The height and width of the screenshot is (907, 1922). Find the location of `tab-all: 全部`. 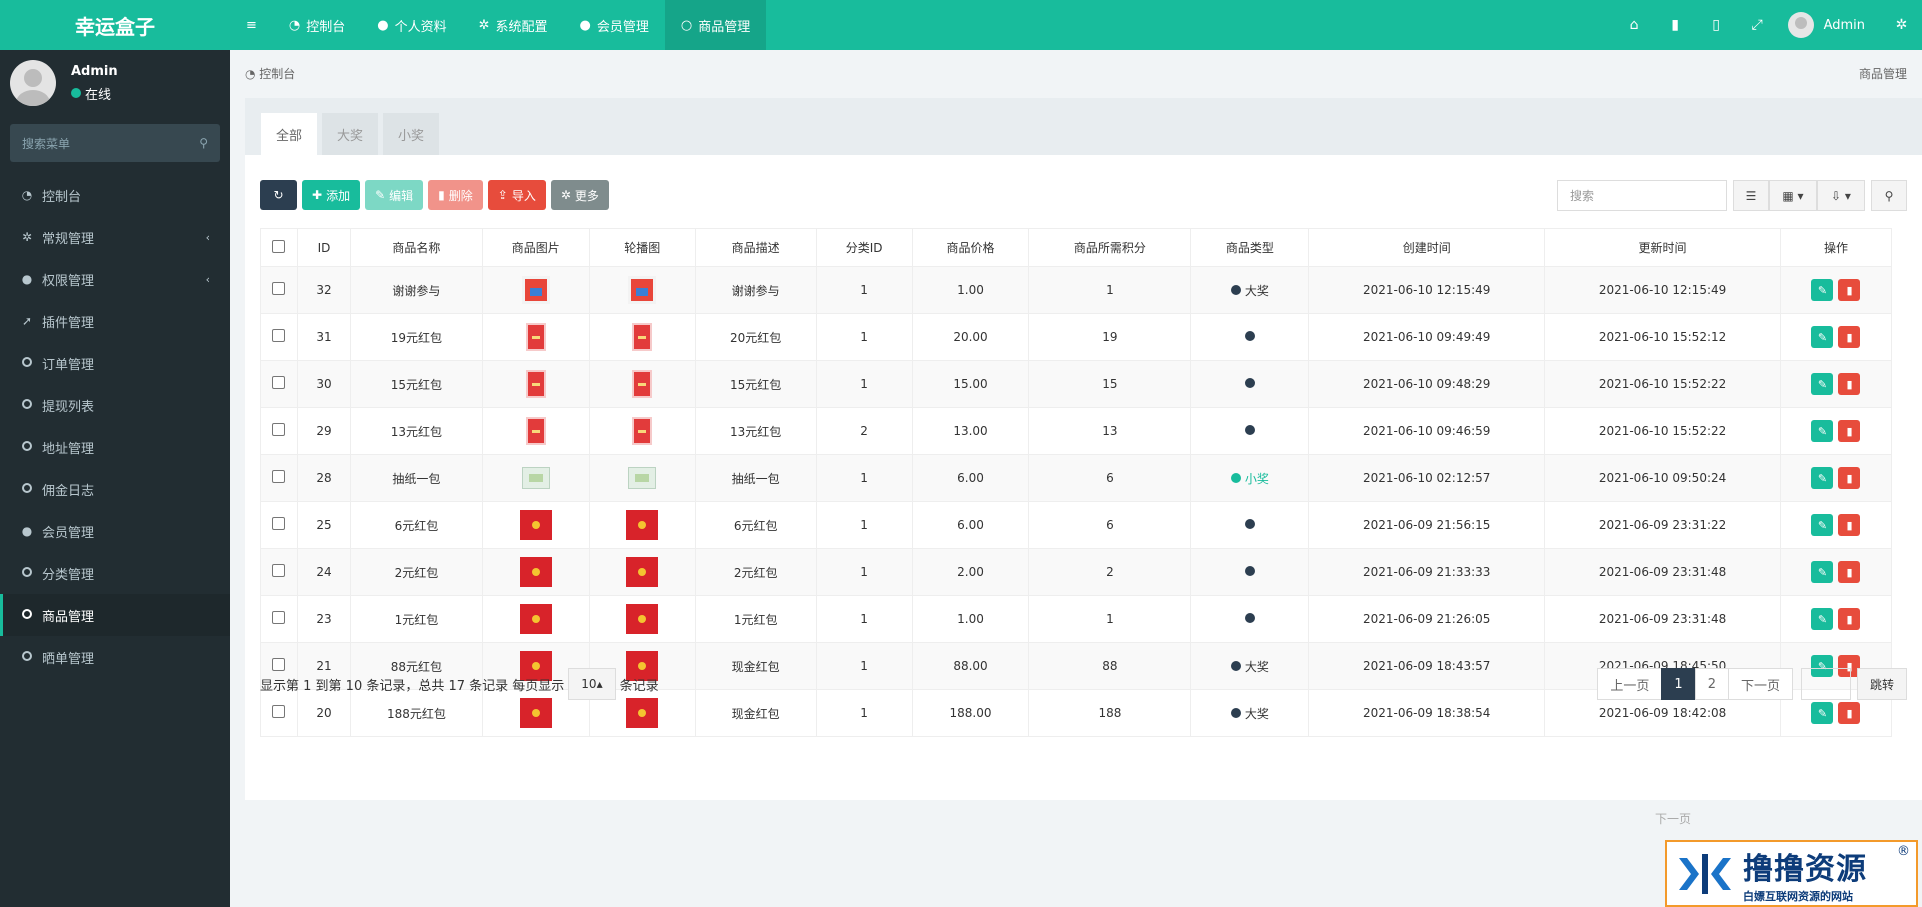

tab-all: 全部 is located at coordinates (289, 134).